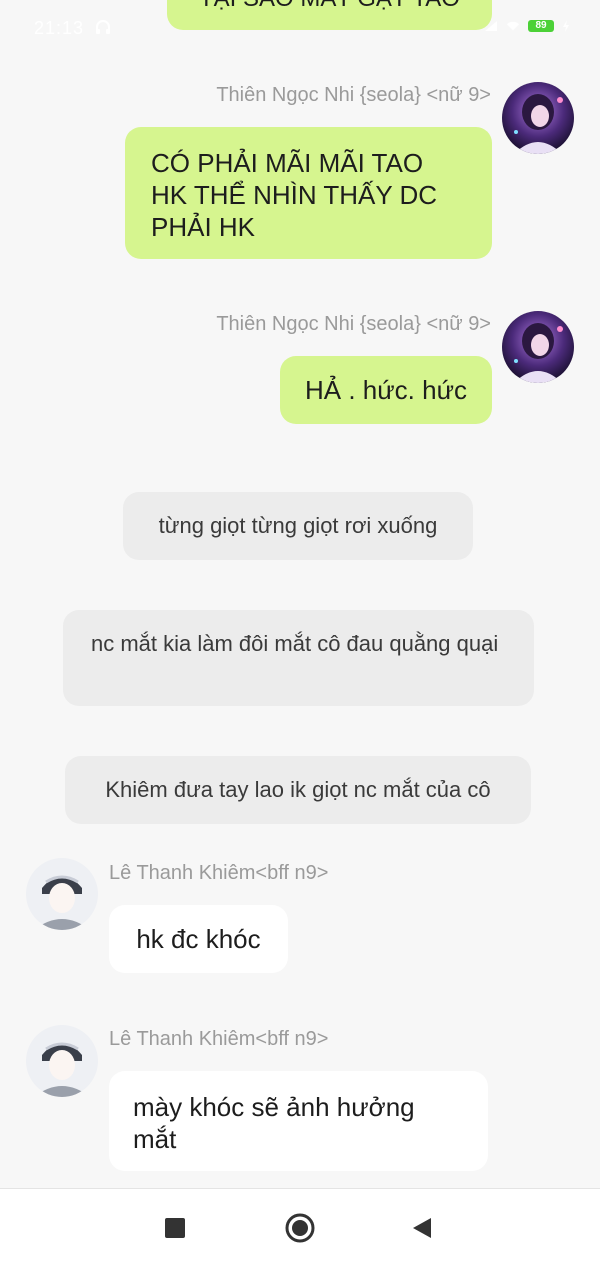 This screenshot has height=1268, width=600. Describe the element at coordinates (527, 26) in the screenshot. I see `status-icons: 89` at that location.